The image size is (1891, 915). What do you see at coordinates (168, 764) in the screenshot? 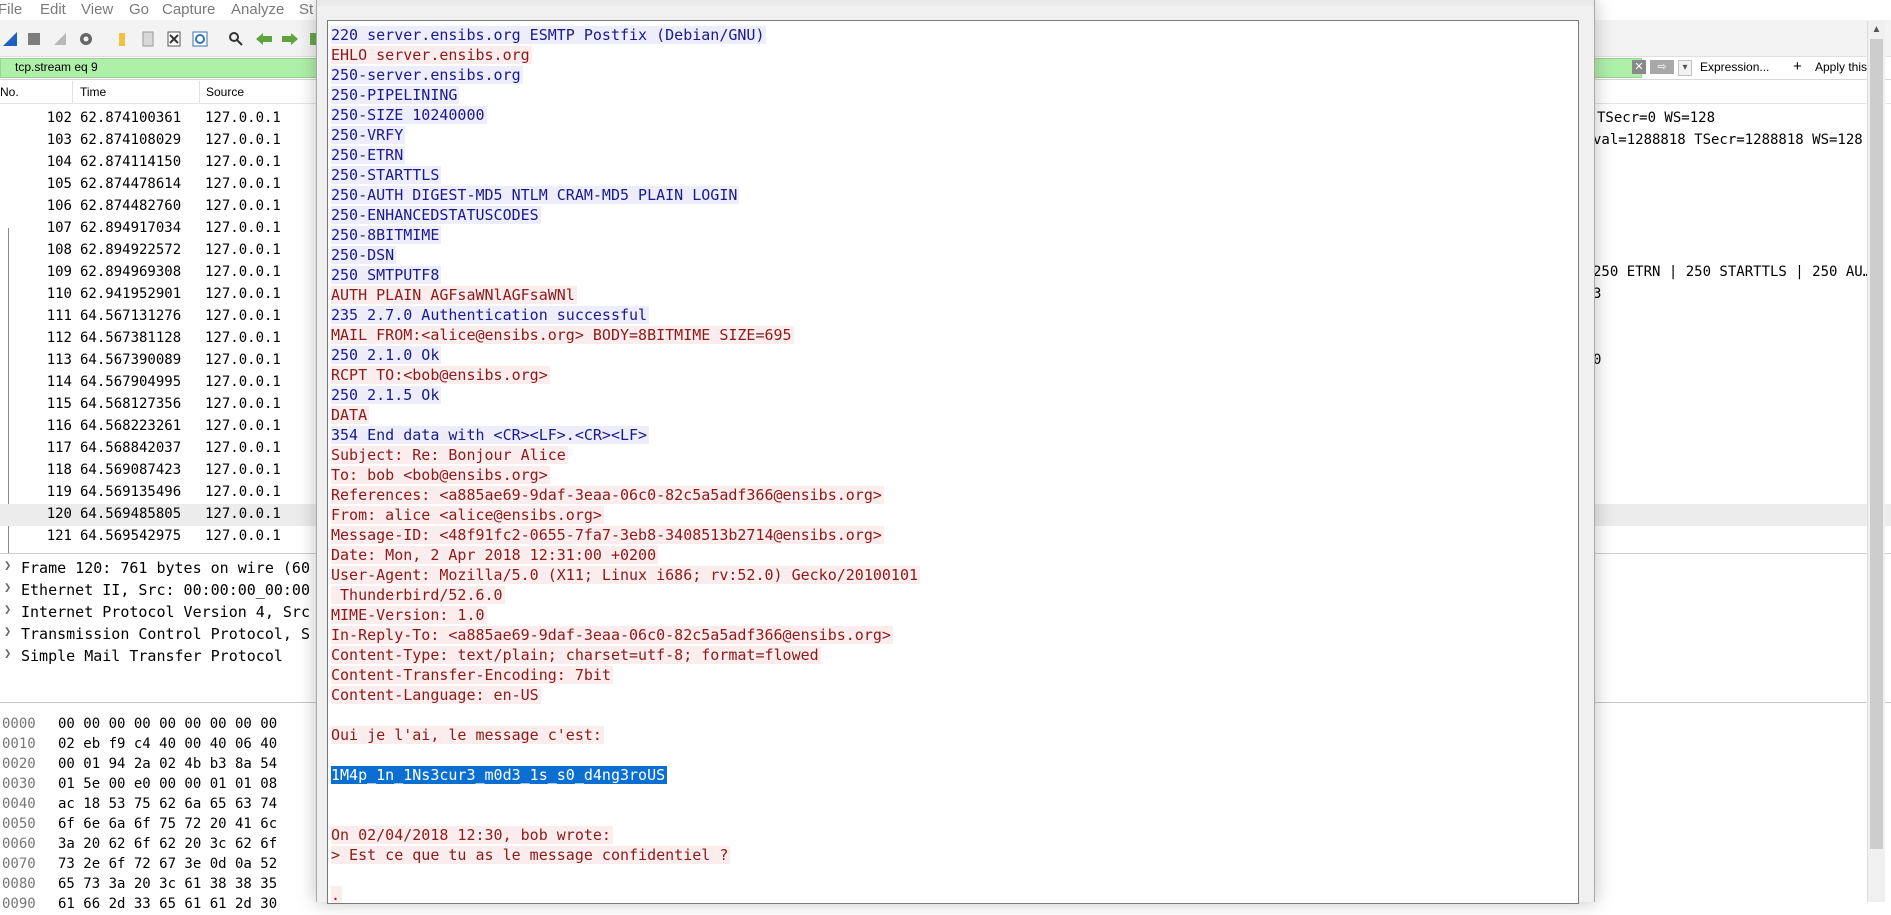
I see `hex-bytes: 00 01 94 2a 02 4b b3 8a 54` at bounding box center [168, 764].